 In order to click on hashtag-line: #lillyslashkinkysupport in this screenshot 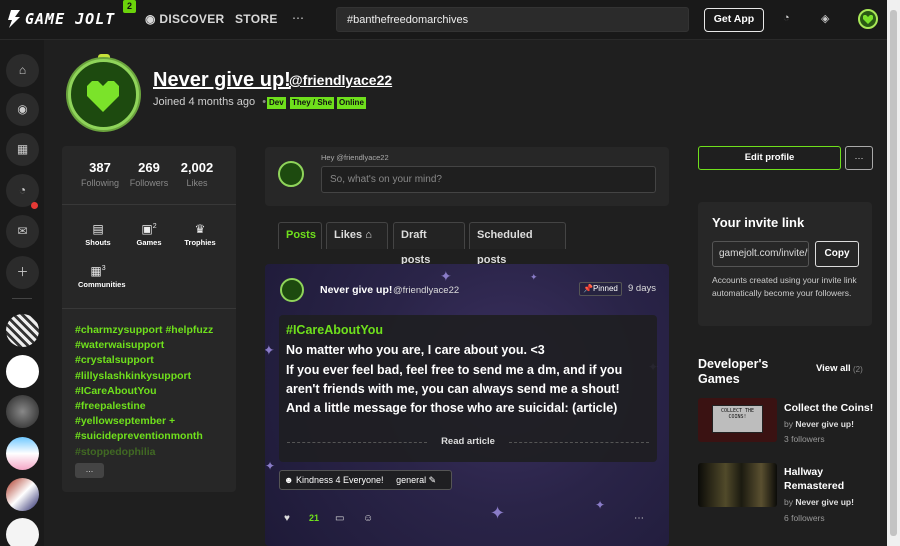, I will do `click(152, 376)`.